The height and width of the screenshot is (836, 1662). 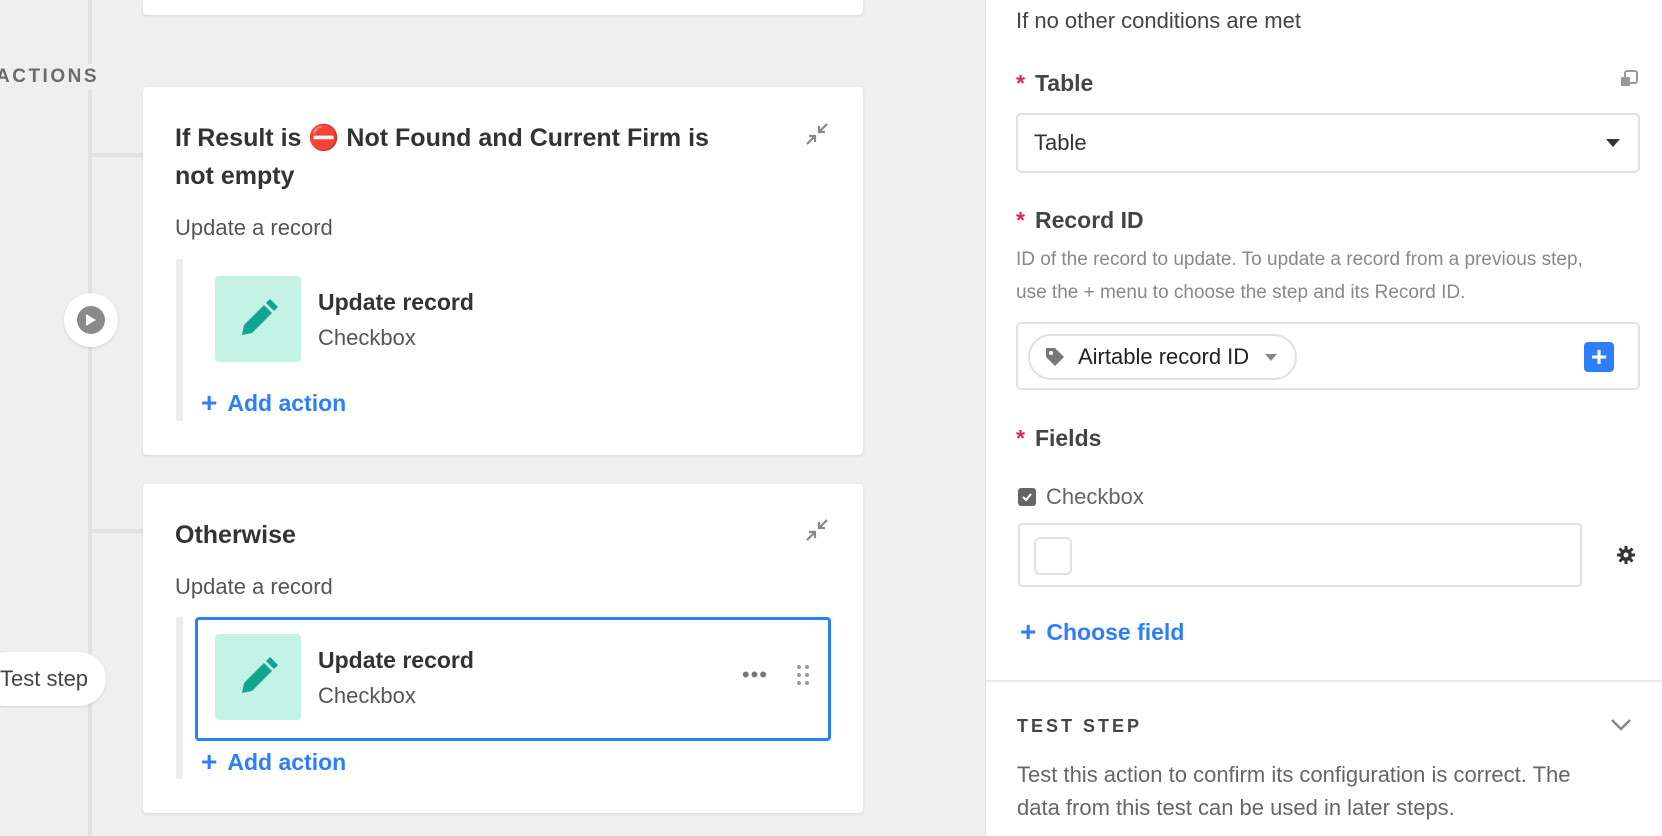 I want to click on divider, so click(x=1324, y=681).